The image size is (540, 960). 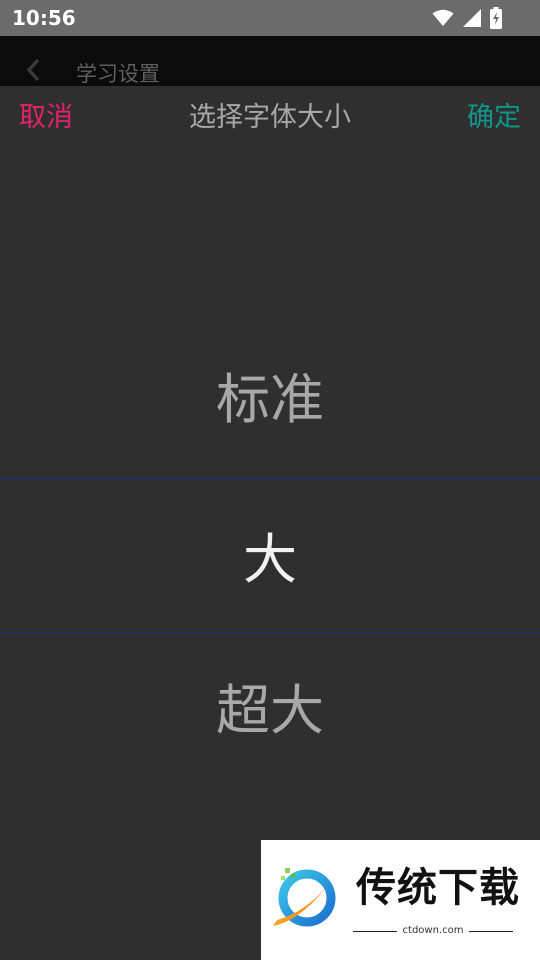 What do you see at coordinates (306, 901) in the screenshot?
I see `ctdown-logo-icon` at bounding box center [306, 901].